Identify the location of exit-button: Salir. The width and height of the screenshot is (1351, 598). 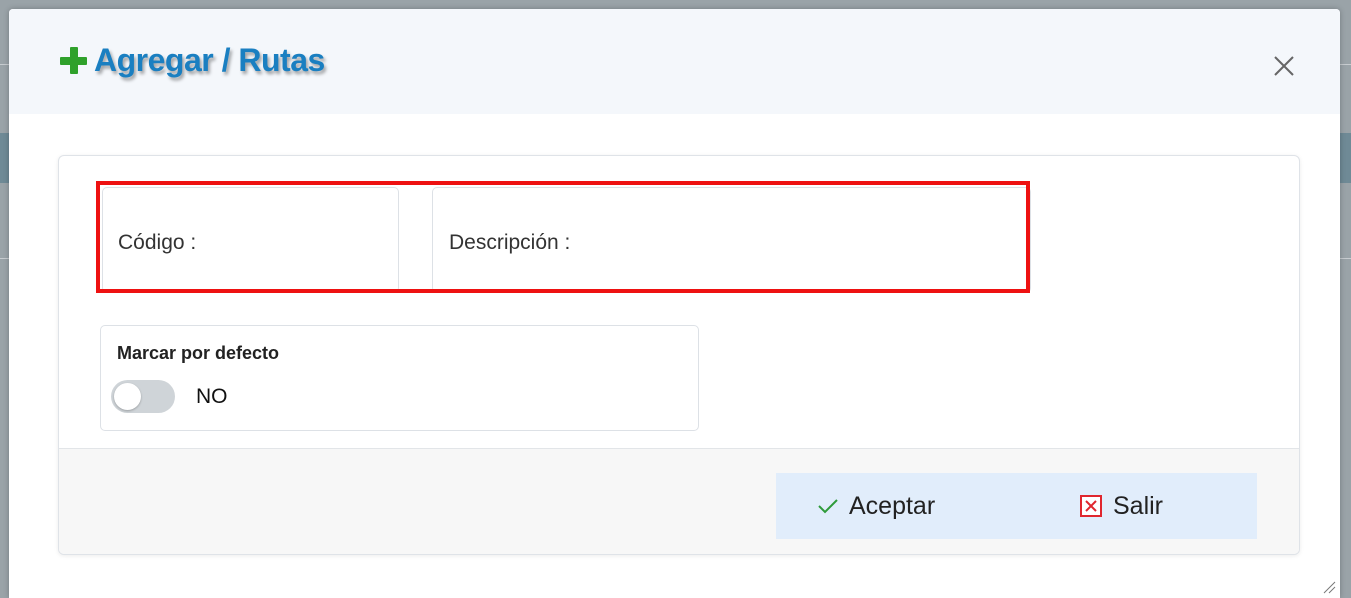
(1121, 506).